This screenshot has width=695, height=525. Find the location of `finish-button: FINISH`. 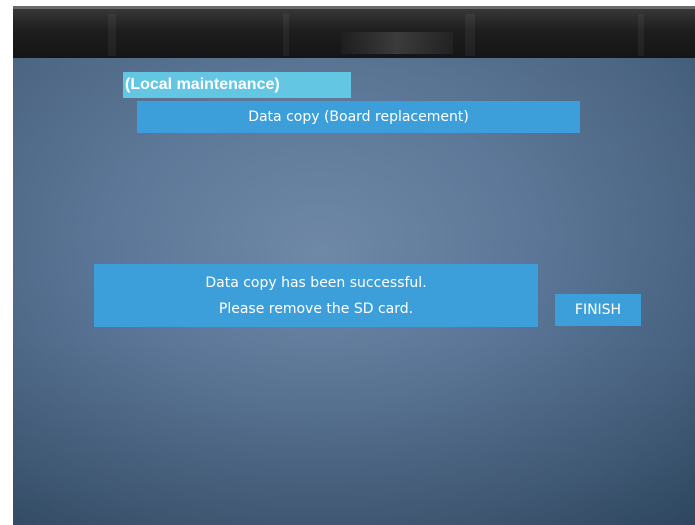

finish-button: FINISH is located at coordinates (598, 310).